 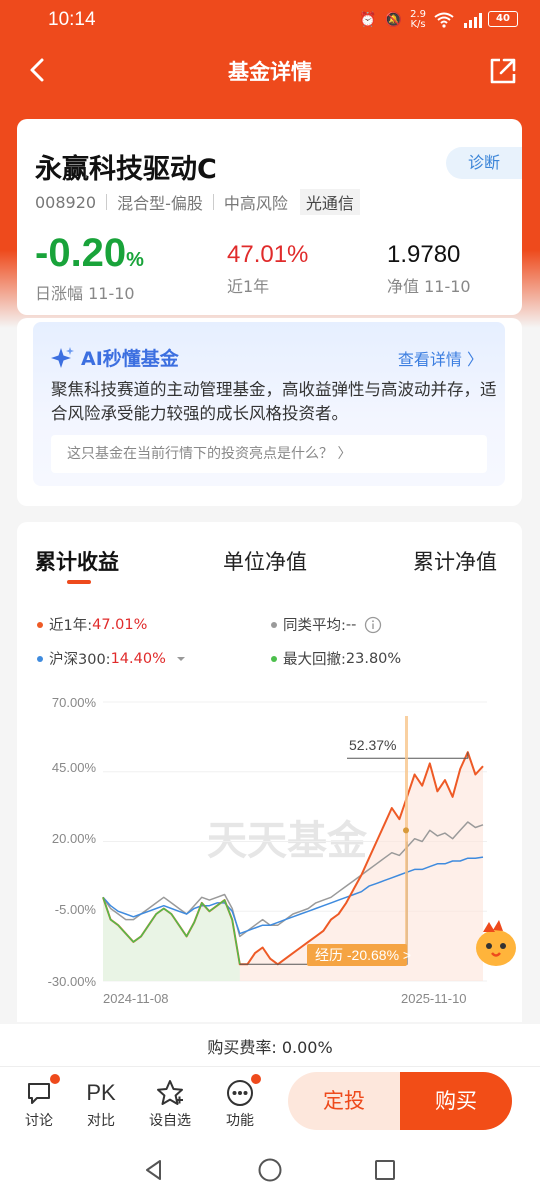 I want to click on daily-change-label: 日涨幅 11-10, so click(x=85, y=293).